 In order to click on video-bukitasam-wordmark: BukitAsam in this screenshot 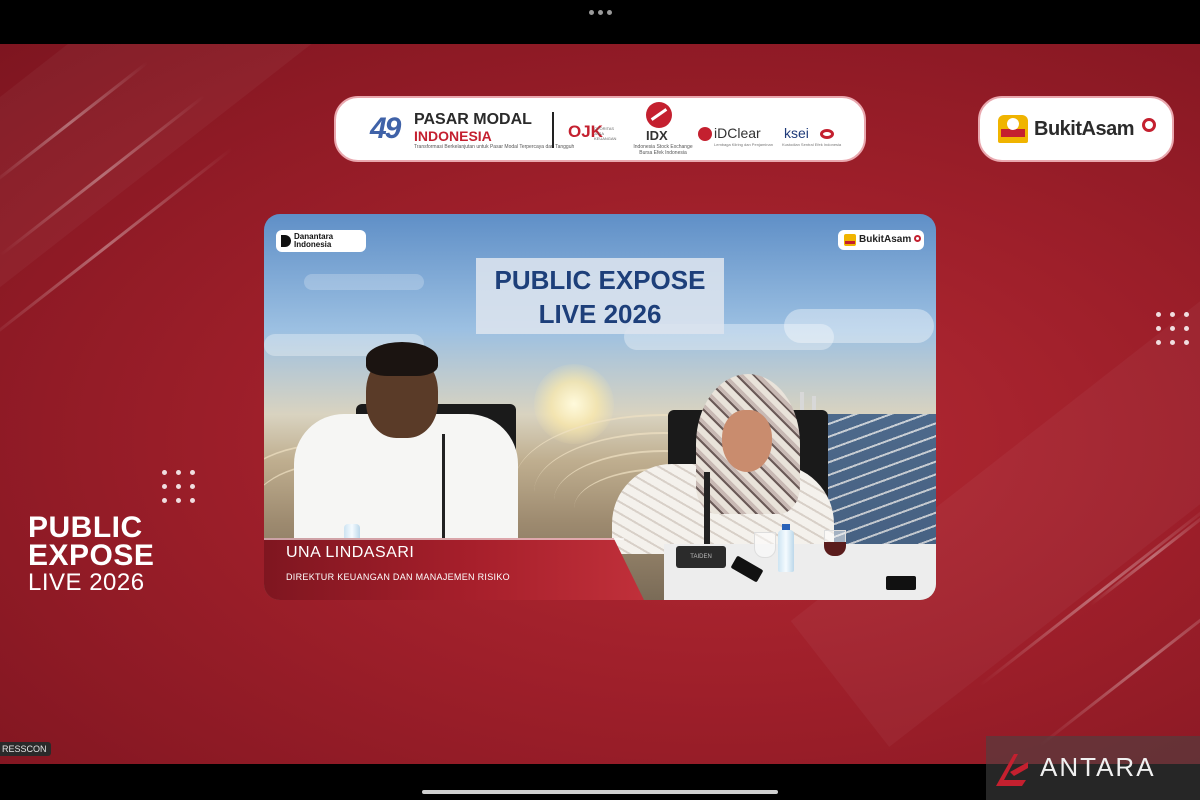, I will do `click(885, 239)`.